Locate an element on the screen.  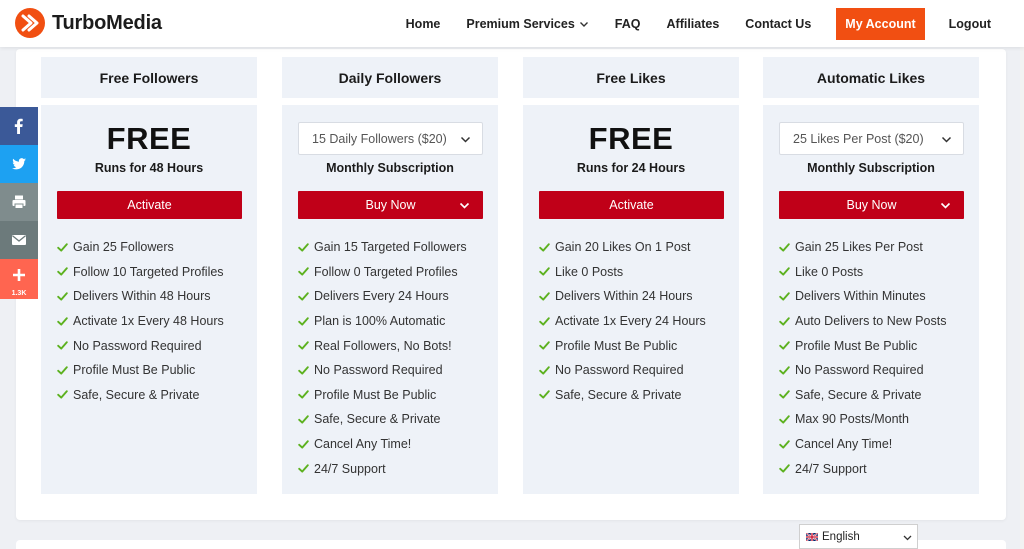
email-share-button is located at coordinates (19, 240).